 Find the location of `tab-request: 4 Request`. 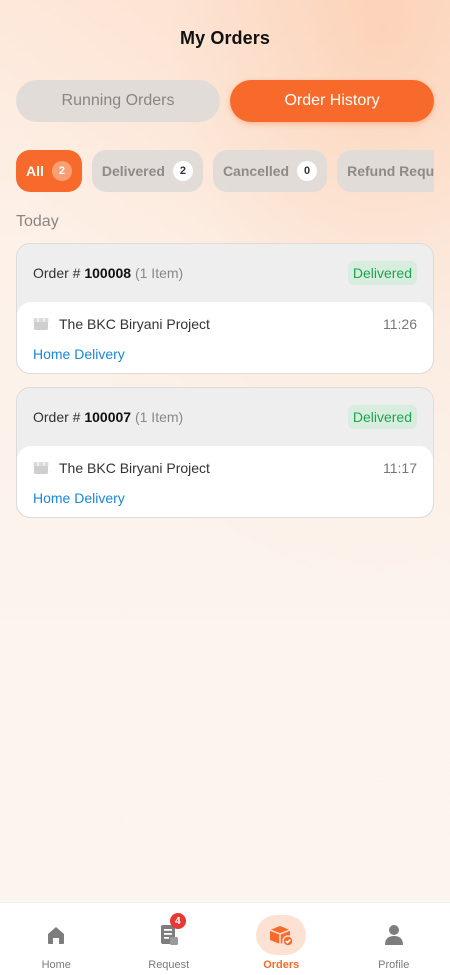

tab-request: 4 Request is located at coordinates (169, 939).